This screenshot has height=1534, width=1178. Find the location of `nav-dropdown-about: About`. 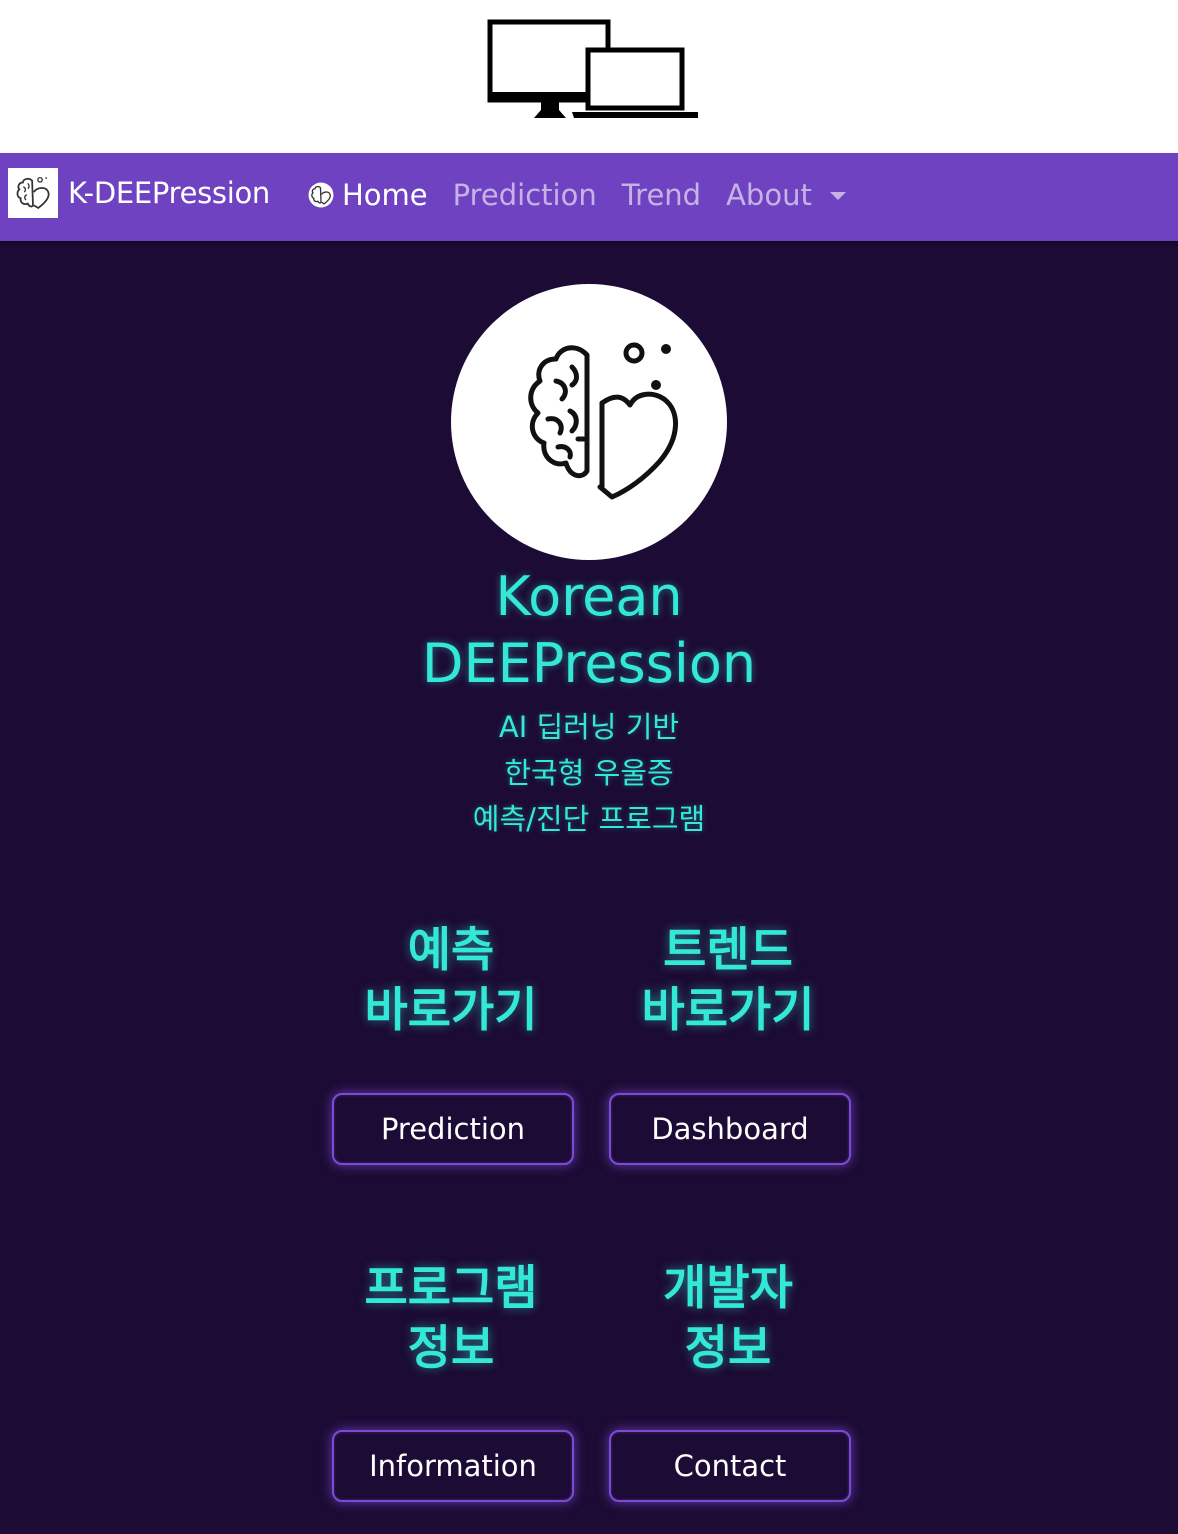

nav-dropdown-about: About is located at coordinates (786, 195).